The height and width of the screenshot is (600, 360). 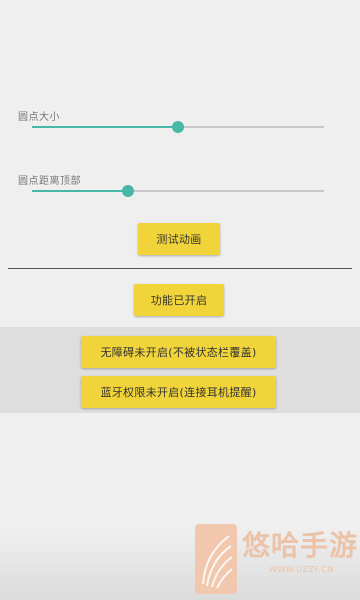 I want to click on test-animation-button: 测试动画, so click(x=179, y=239).